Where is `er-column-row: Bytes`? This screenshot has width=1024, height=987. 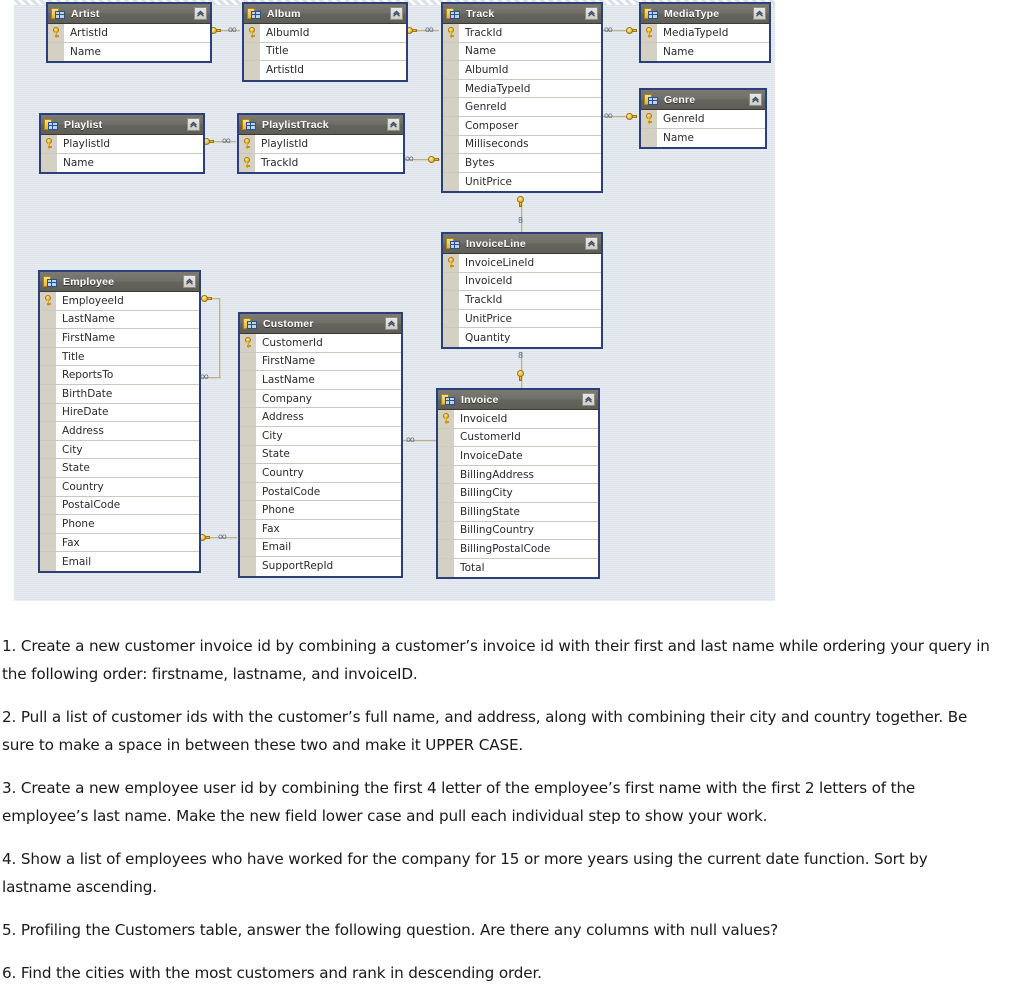
er-column-row: Bytes is located at coordinates (522, 163).